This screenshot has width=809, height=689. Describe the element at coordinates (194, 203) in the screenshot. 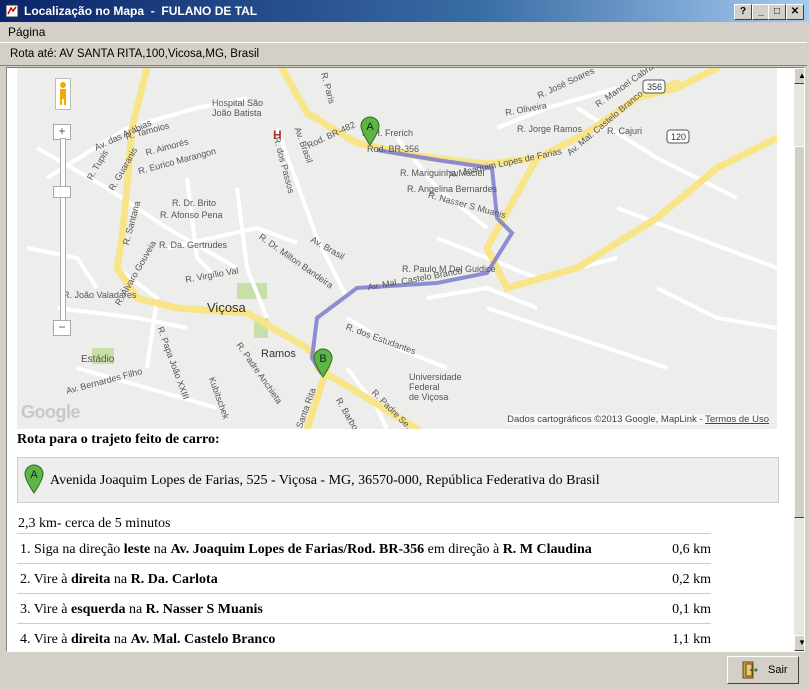

I see `map-label-r-brito: R. Dr. Brito` at that location.